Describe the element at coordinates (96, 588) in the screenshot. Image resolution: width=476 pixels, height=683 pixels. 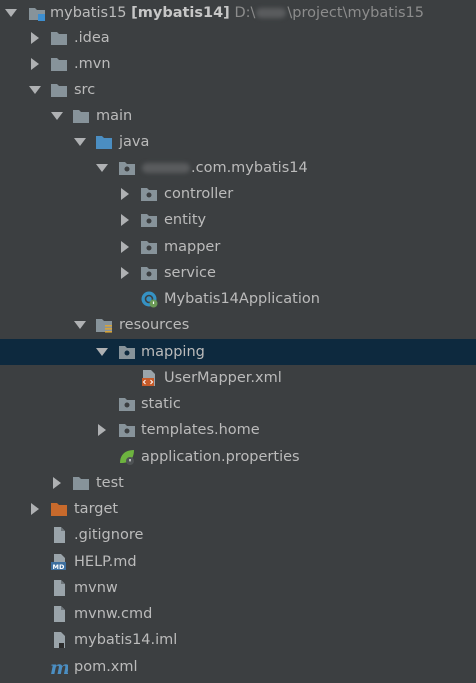
I see `tree-label: mvnw` at that location.